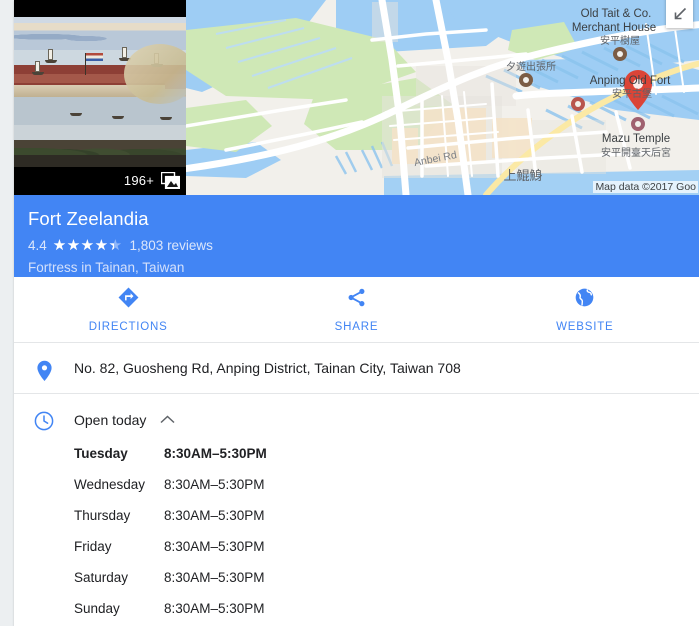 The height and width of the screenshot is (626, 699). Describe the element at coordinates (531, 66) in the screenshot. I see `svg-text: 夕遊出張所` at that location.